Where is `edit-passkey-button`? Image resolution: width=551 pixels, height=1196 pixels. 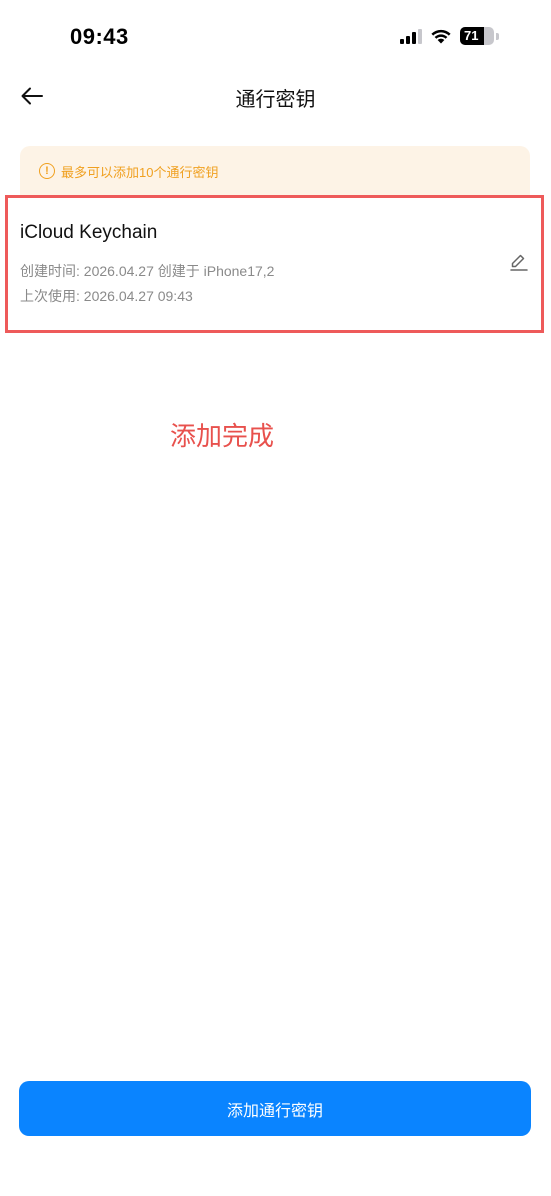 edit-passkey-button is located at coordinates (519, 262).